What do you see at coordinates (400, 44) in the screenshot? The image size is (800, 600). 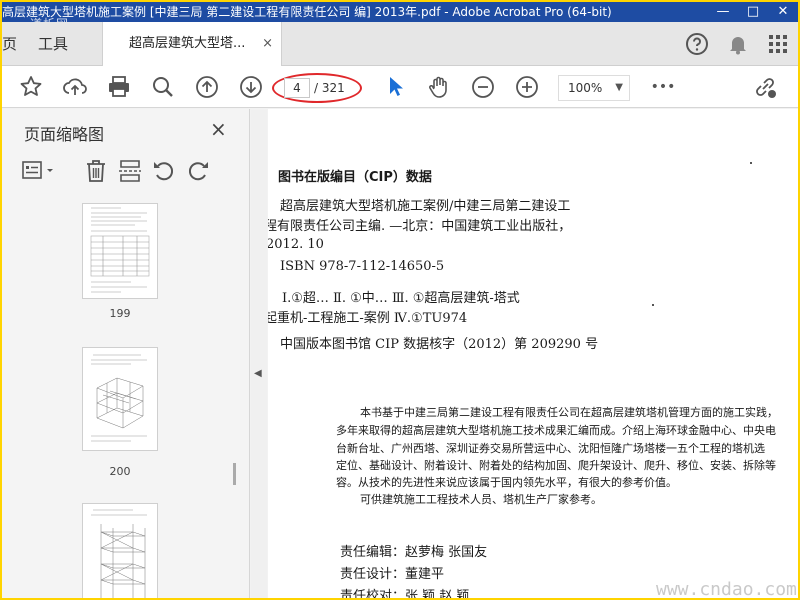 I see `tab-bar: 页 工具 超高层建筑大型塔... ×` at bounding box center [400, 44].